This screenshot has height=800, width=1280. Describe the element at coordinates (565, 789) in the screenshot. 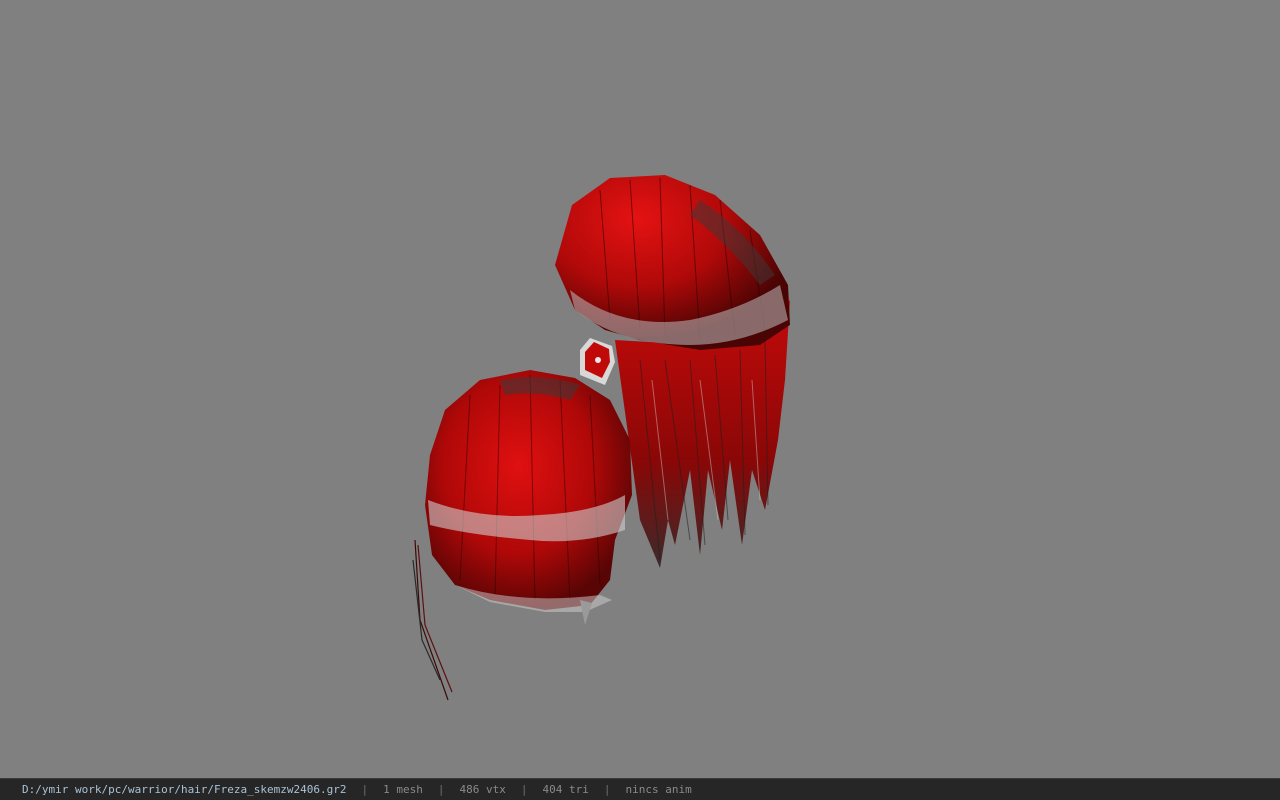

I see `triangle-count-label: 404 tri` at that location.